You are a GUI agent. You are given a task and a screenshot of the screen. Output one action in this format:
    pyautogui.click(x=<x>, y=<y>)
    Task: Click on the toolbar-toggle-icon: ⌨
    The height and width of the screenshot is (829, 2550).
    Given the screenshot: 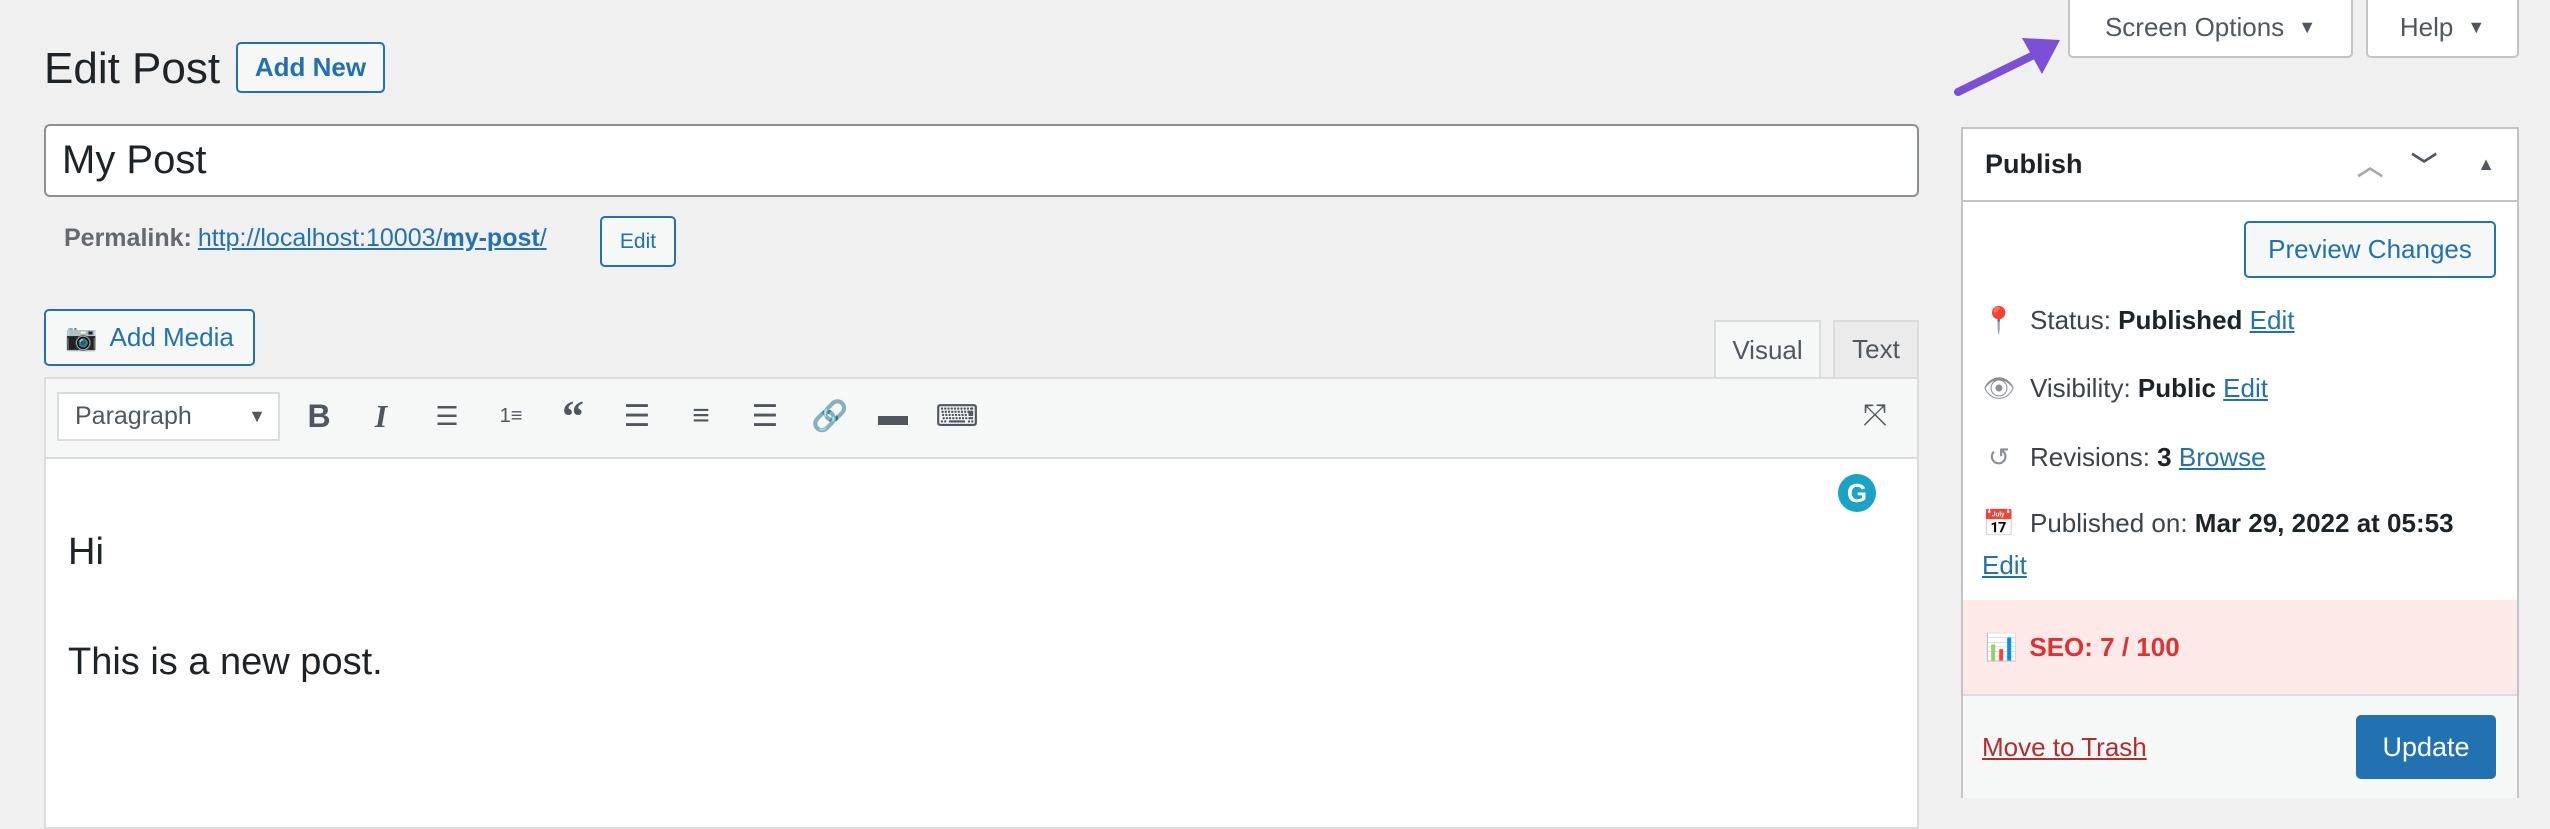 What is the action you would take?
    pyautogui.click(x=957, y=416)
    